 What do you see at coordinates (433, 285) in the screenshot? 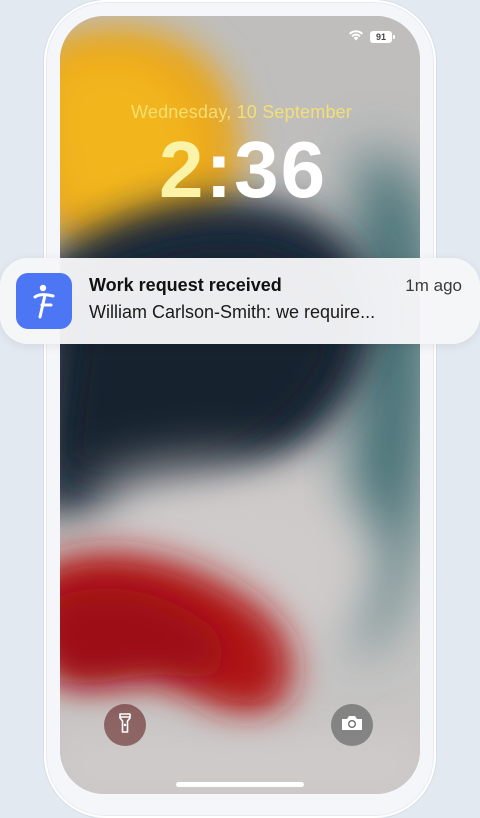
I see `notification-time: 1m ago` at bounding box center [433, 285].